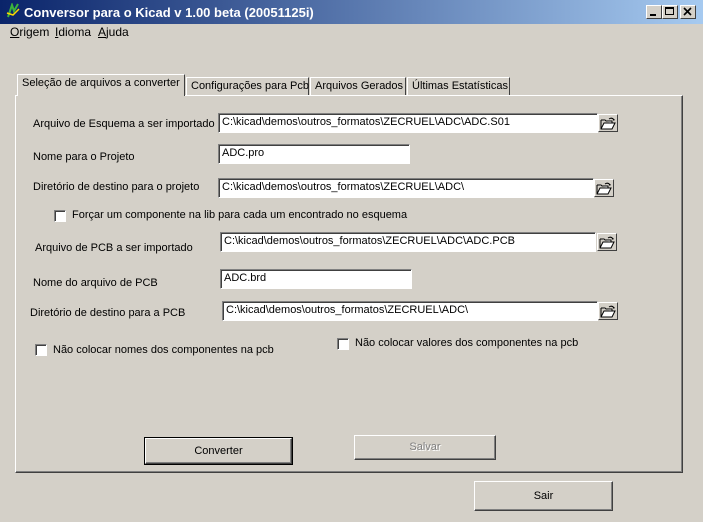 The height and width of the screenshot is (522, 703). I want to click on minimize-button, so click(654, 12).